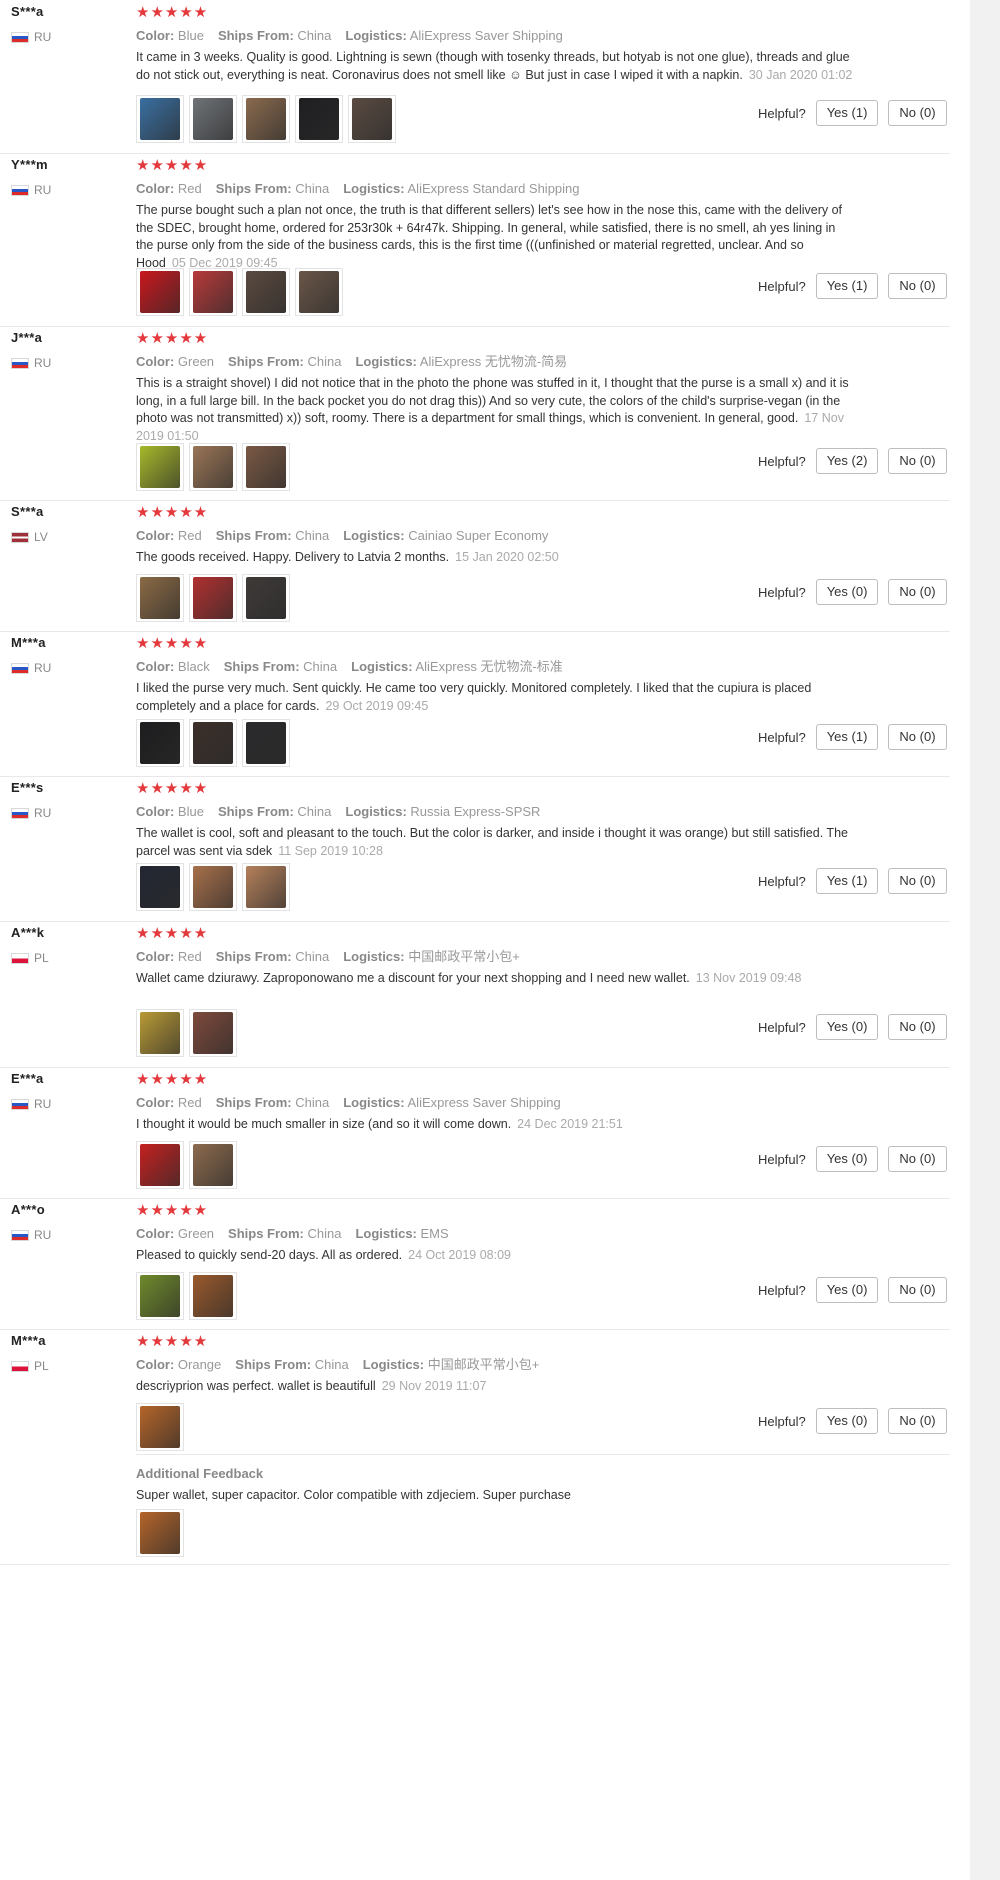 Image resolution: width=1000 pixels, height=1880 pixels. I want to click on photo-wallet-blue-phone, so click(160, 119).